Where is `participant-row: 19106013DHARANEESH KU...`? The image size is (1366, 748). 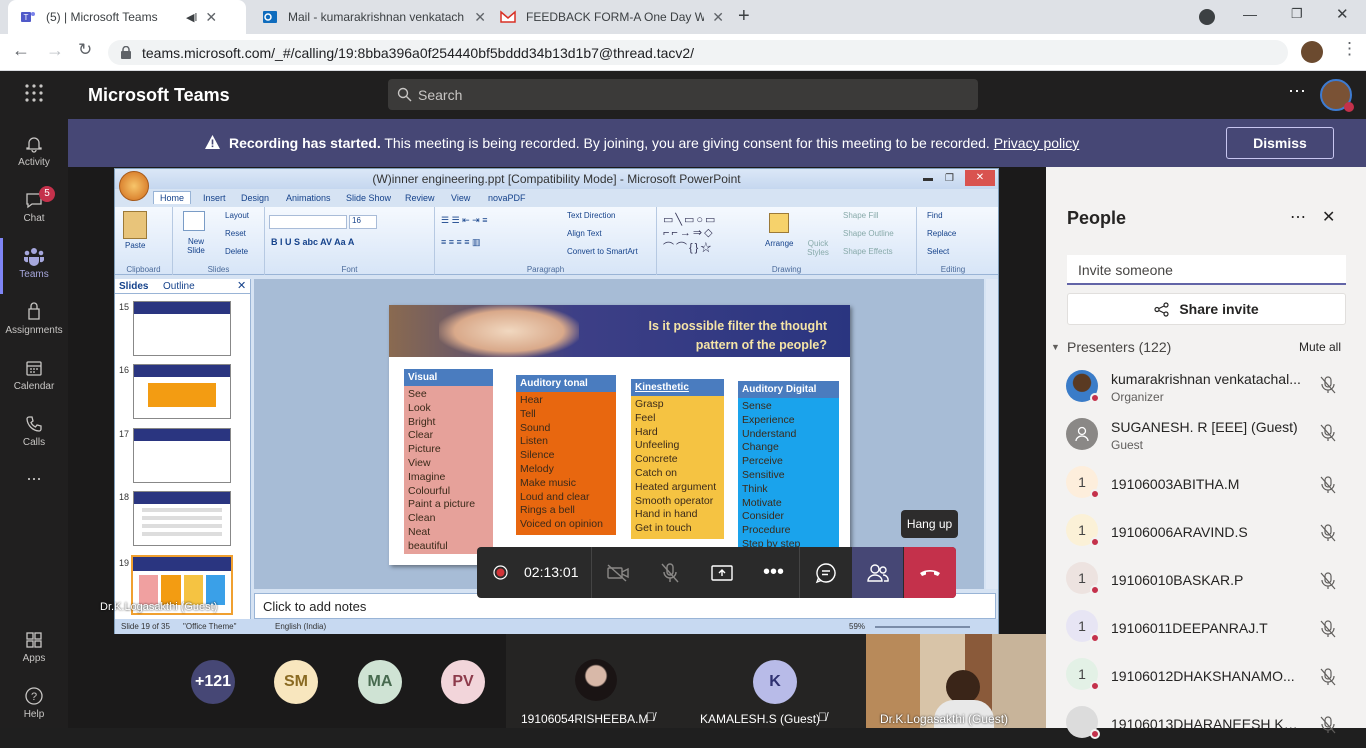
participant-row: 19106013DHARANEESH KU... is located at coordinates (1206, 724).